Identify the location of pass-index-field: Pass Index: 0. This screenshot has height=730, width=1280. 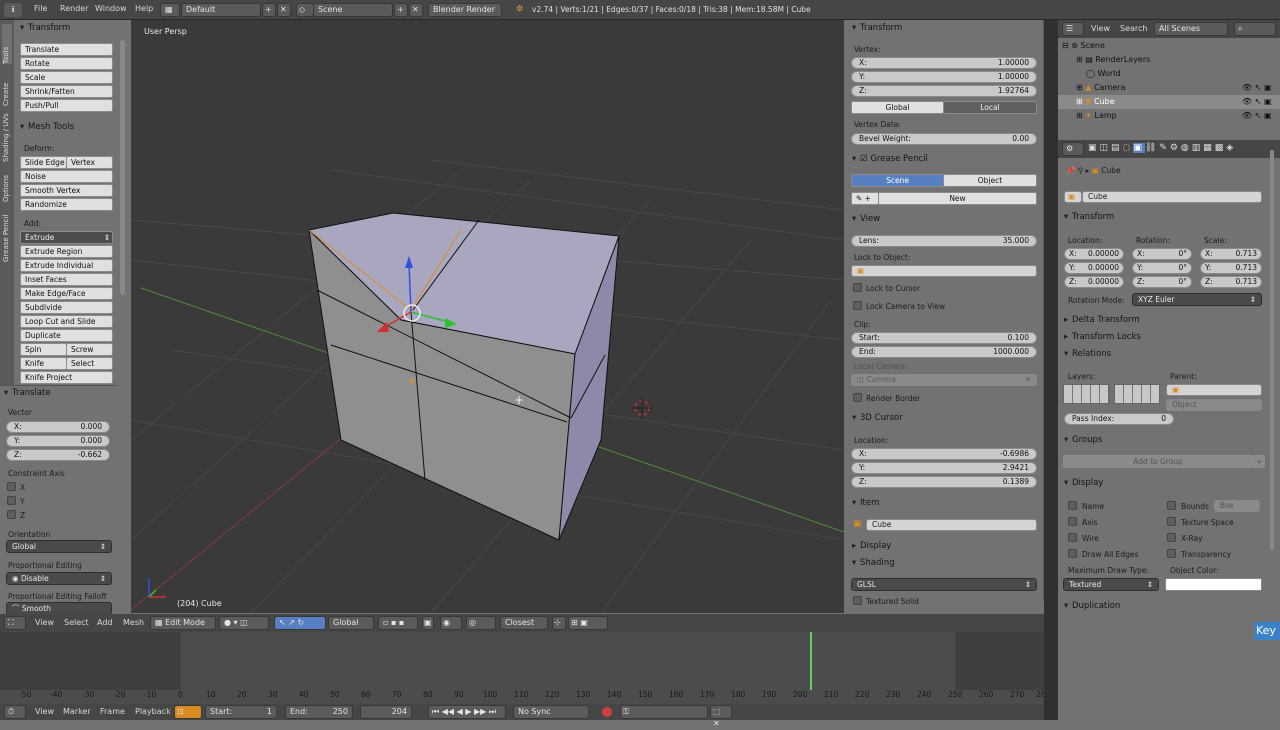
(1119, 419).